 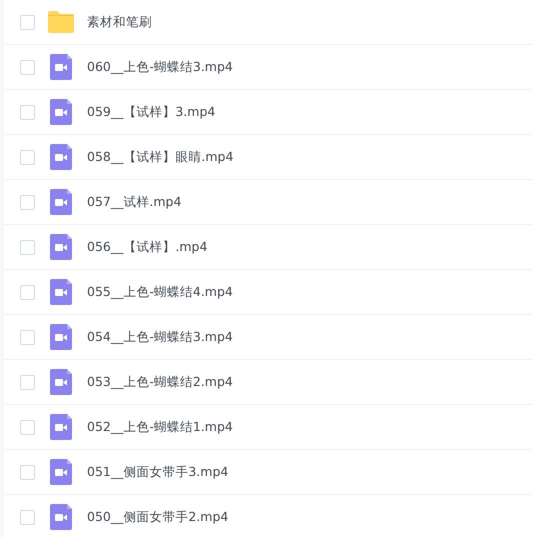 I want to click on file-name: 057__试样.mp4, so click(x=134, y=202).